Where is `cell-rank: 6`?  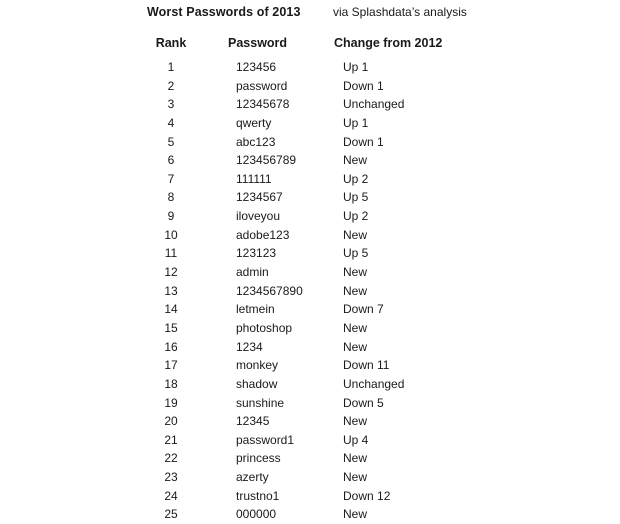
cell-rank: 6 is located at coordinates (171, 160).